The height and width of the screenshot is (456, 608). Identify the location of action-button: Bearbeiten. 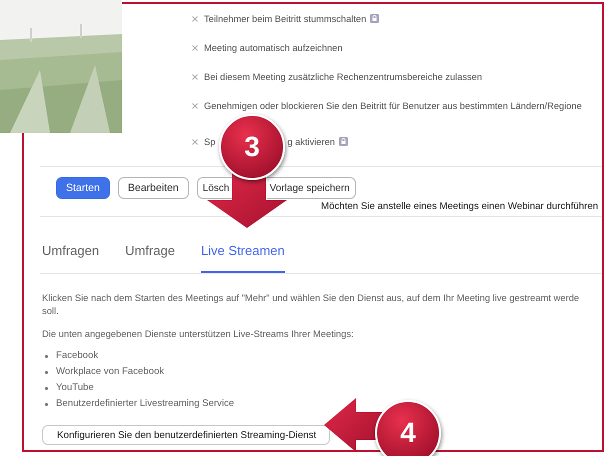
(153, 188).